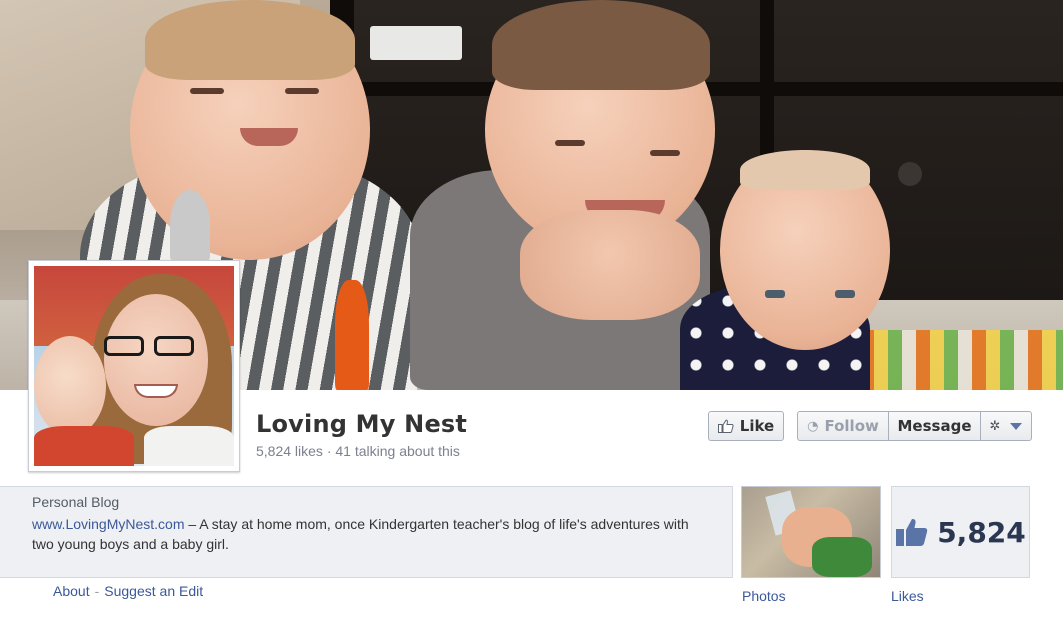 This screenshot has width=1063, height=623. I want to click on profile-photo, so click(134, 366).